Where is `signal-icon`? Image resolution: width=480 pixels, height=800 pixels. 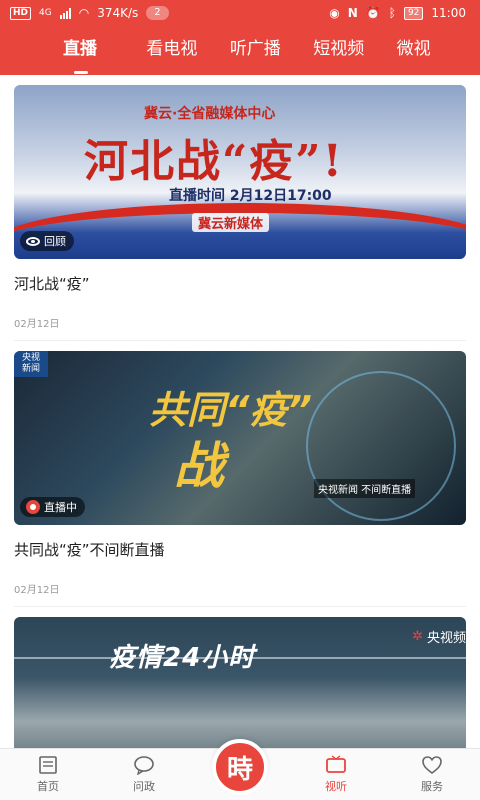 signal-icon is located at coordinates (65, 13).